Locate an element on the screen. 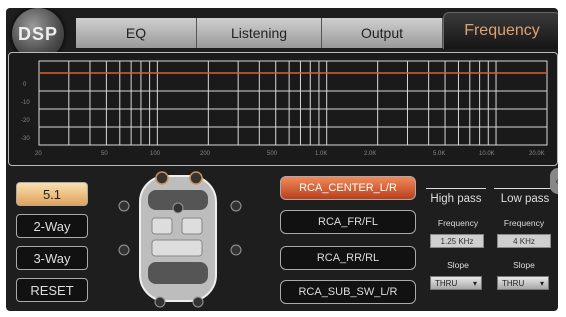 The image size is (566, 317). speaker-front-right-icon is located at coordinates (196, 178).